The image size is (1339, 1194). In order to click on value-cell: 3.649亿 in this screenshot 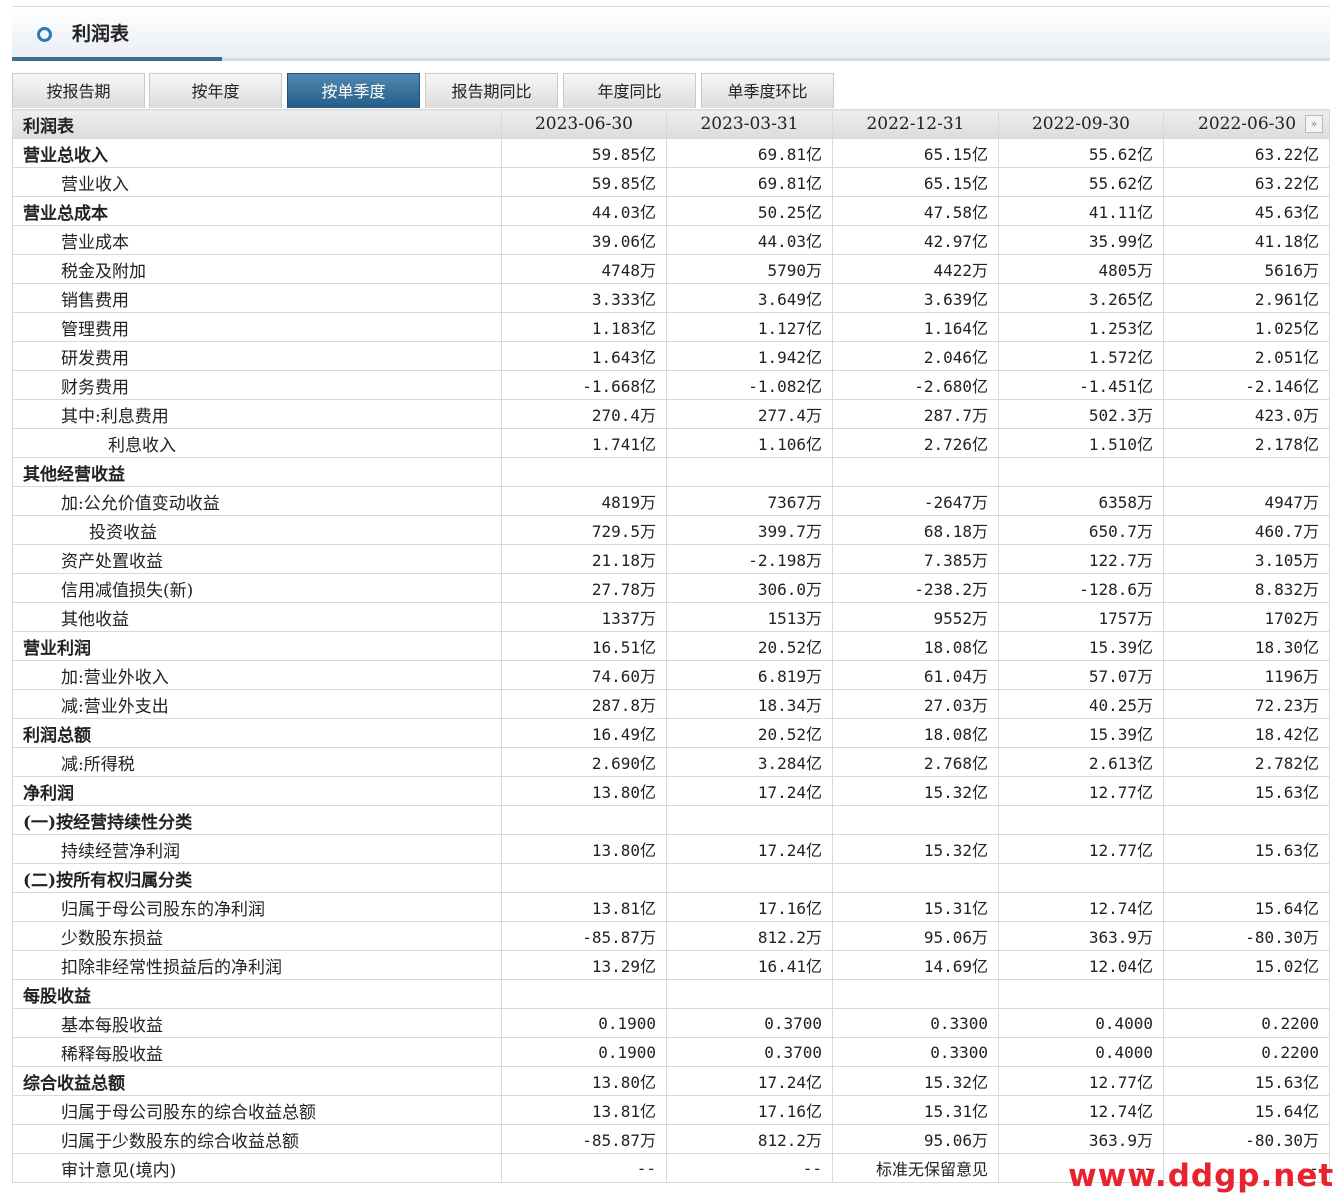, I will do `click(749, 298)`.